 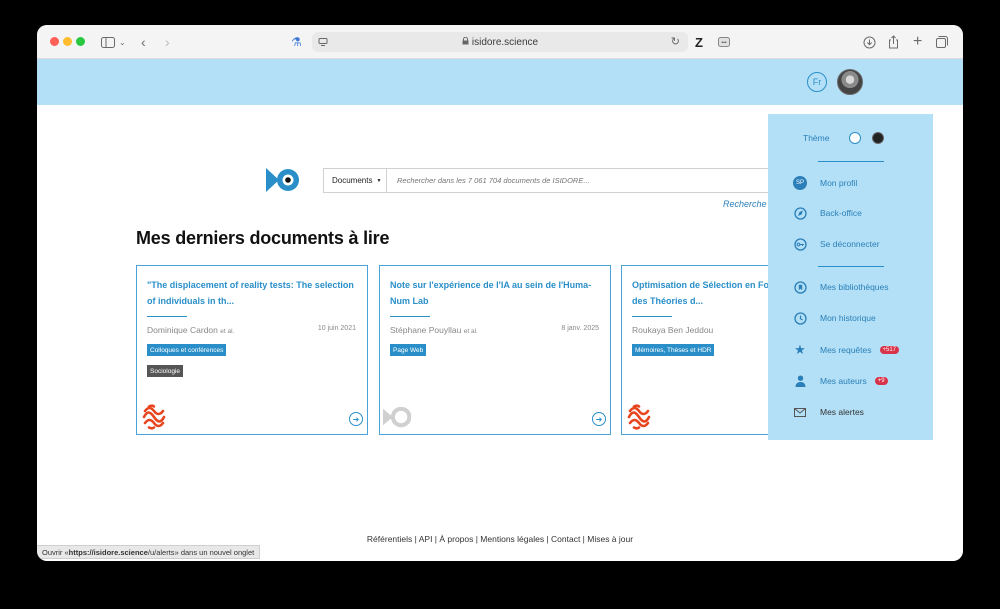 I want to click on discipline-tag: Sociologie, so click(x=165, y=371).